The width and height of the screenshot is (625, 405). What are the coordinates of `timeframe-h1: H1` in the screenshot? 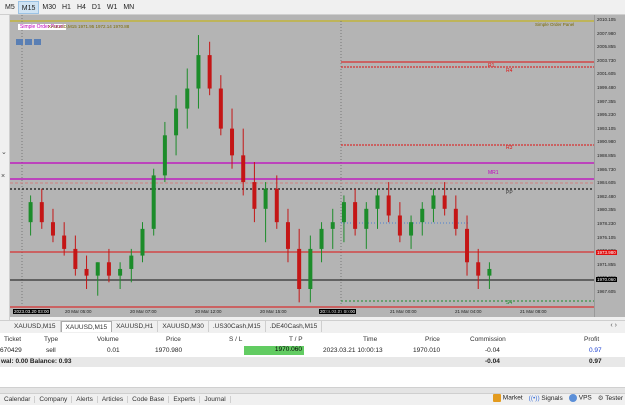 It's located at (66, 7).